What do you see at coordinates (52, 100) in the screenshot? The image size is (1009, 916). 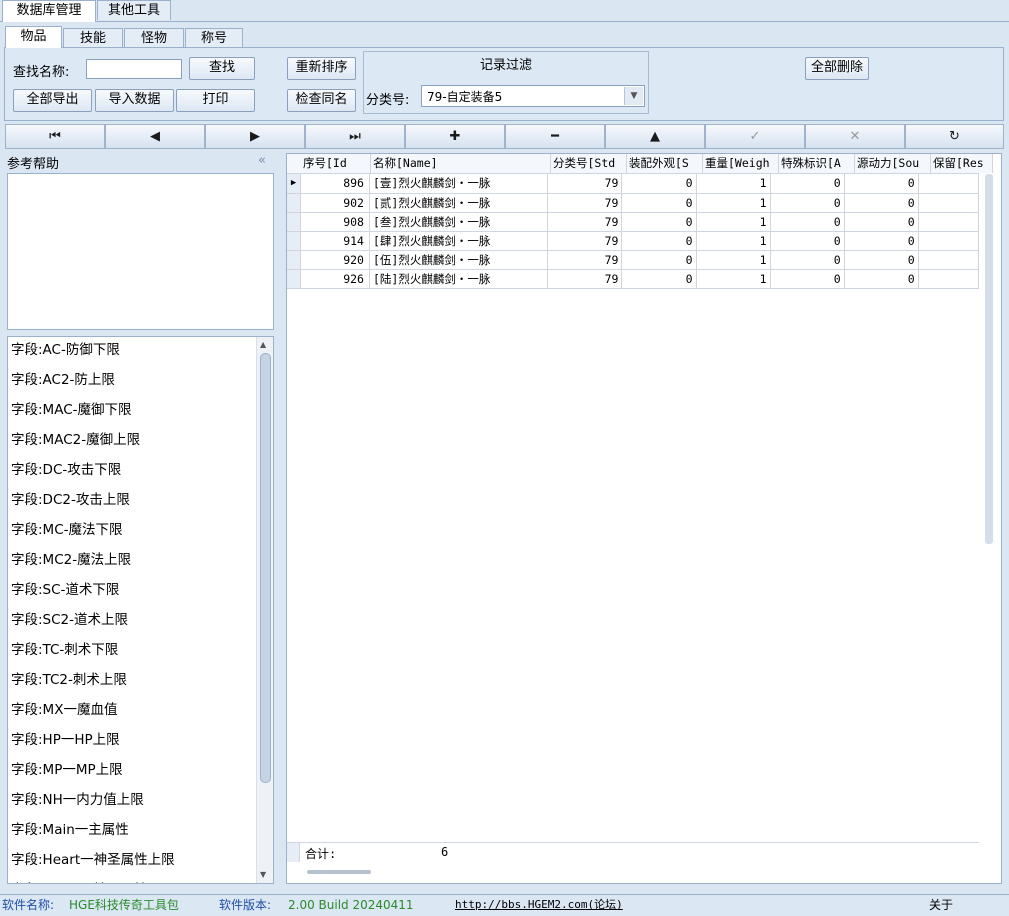 I see `export-all-button: 全部导出` at bounding box center [52, 100].